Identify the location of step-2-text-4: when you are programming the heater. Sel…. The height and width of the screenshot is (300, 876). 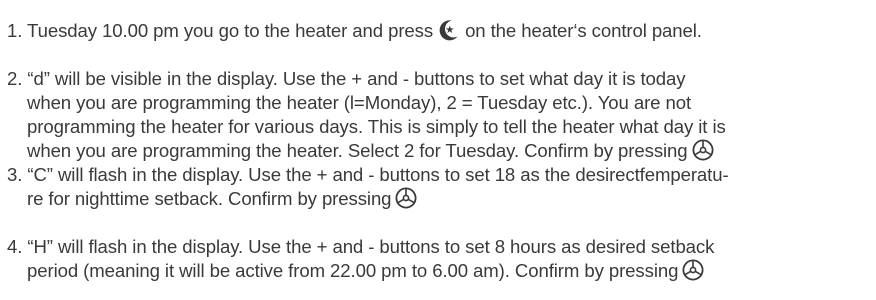
(357, 150).